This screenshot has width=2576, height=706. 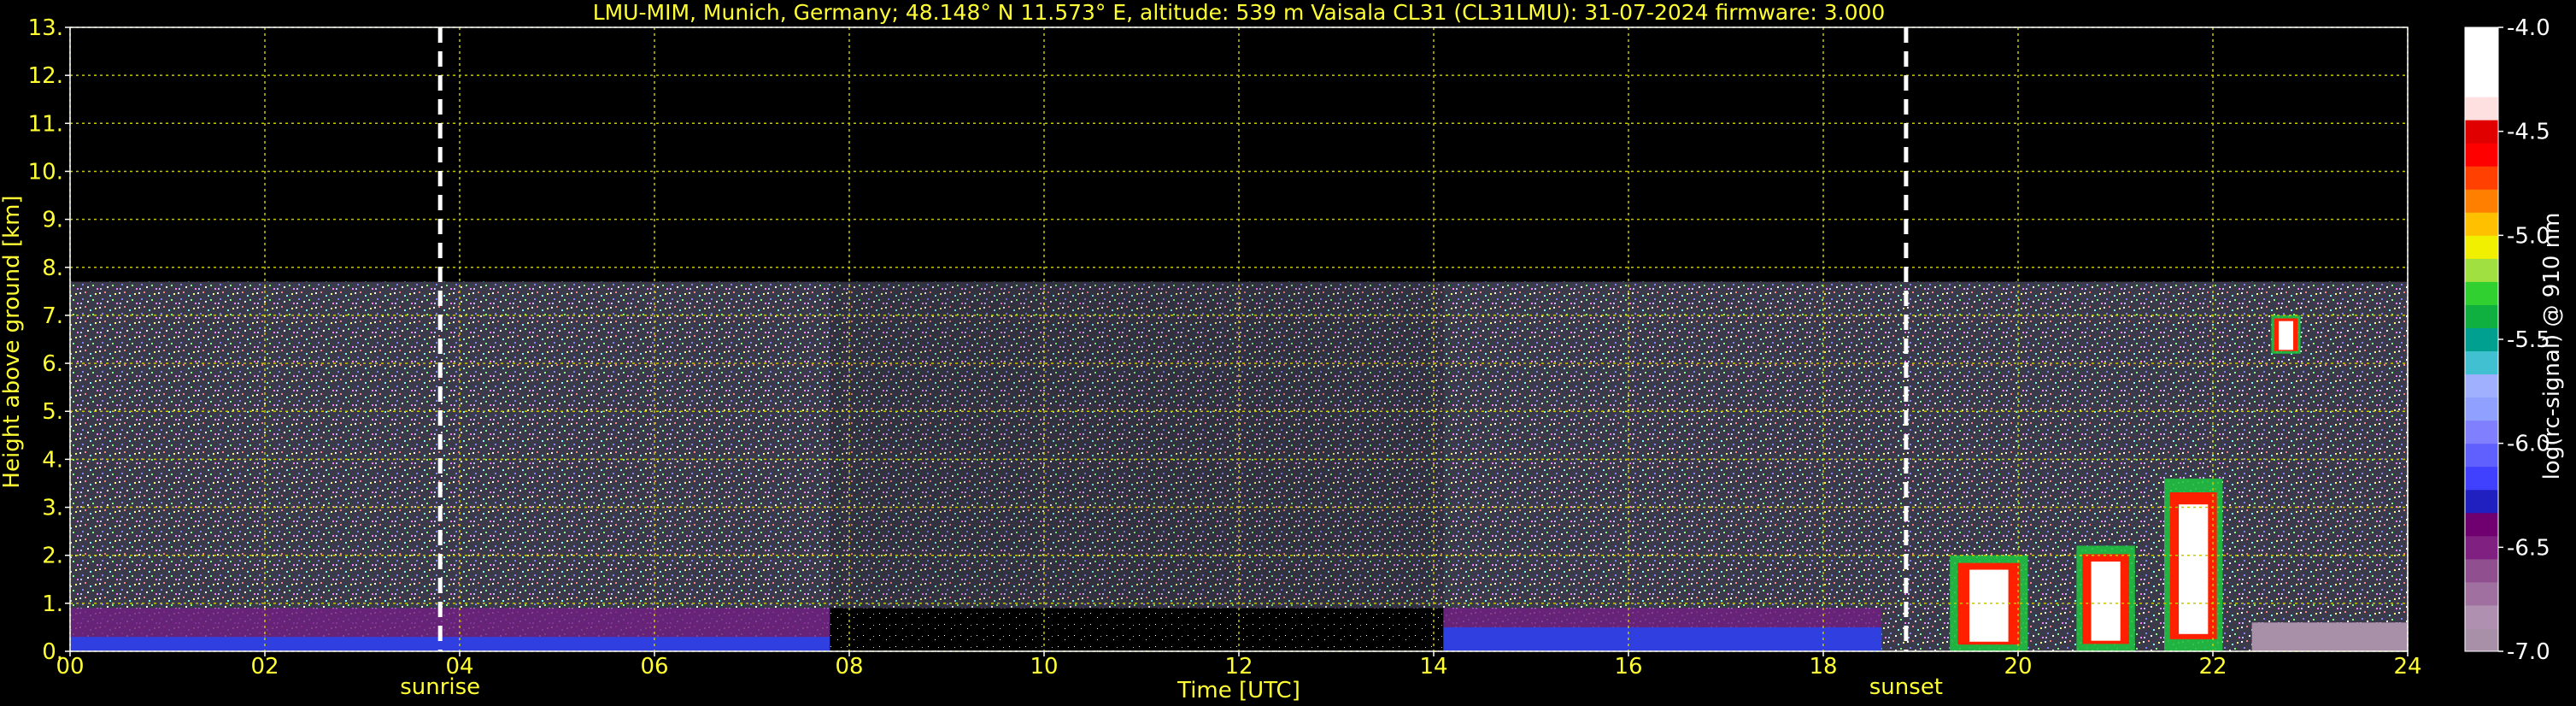 What do you see at coordinates (1238, 690) in the screenshot?
I see `x-axis-label: Time [UTC]` at bounding box center [1238, 690].